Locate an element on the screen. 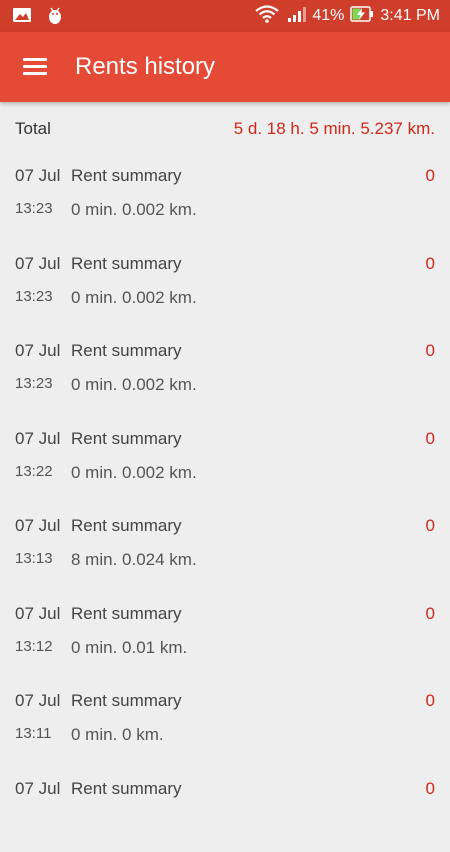 This screenshot has width=450, height=852. rent-details: 0 min. 0.01 km. is located at coordinates (129, 648).